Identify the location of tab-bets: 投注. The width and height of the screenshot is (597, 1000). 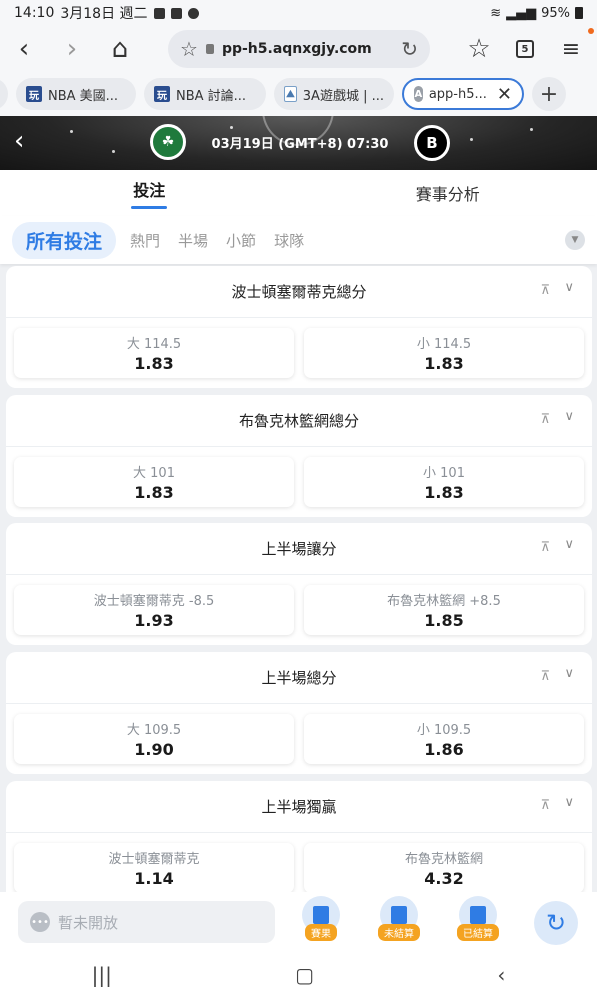
(149, 193).